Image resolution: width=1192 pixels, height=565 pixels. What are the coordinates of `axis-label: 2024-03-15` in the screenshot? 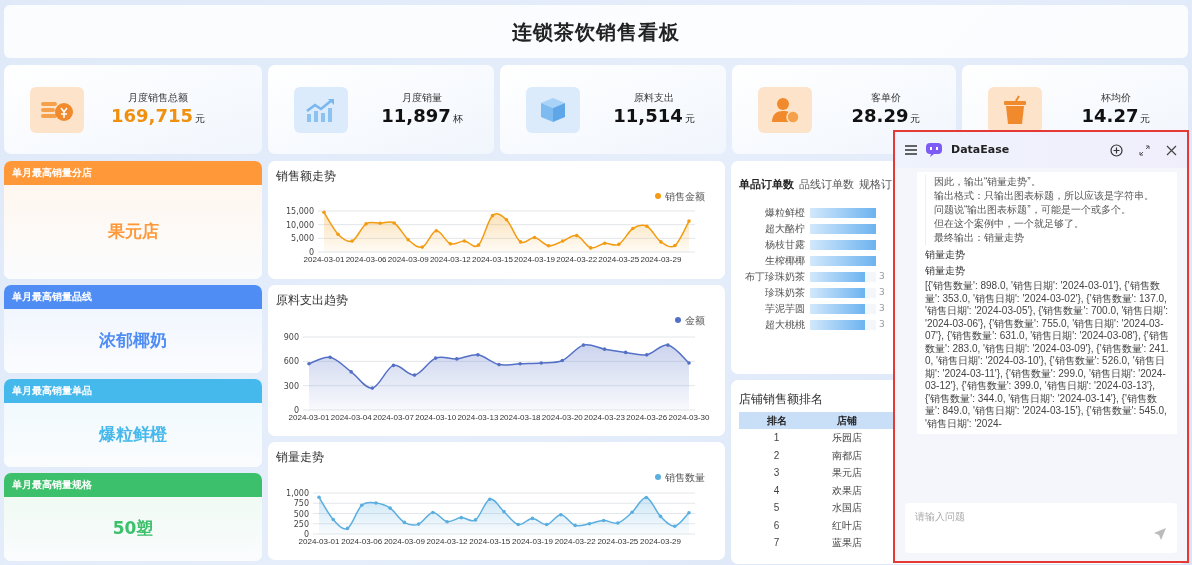 It's located at (492, 259).